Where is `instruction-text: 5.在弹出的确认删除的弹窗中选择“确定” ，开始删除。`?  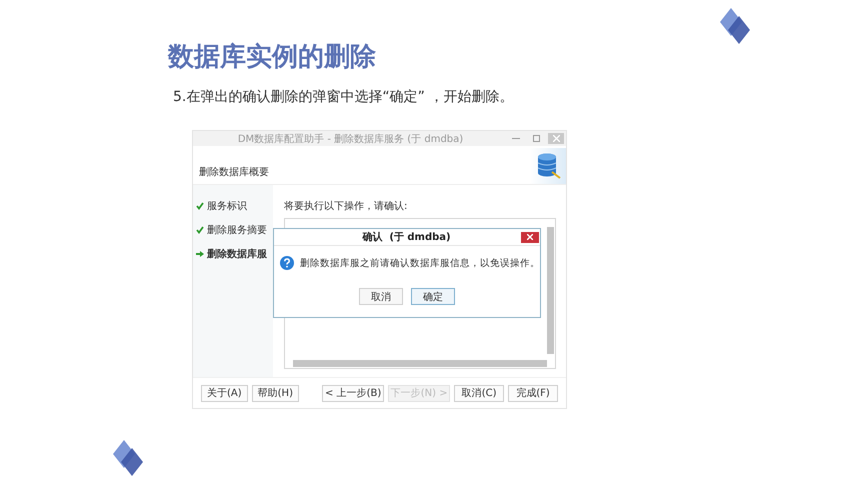
instruction-text: 5.在弹出的确认删除的弹窗中选择“确定” ，开始删除。 is located at coordinates (343, 97).